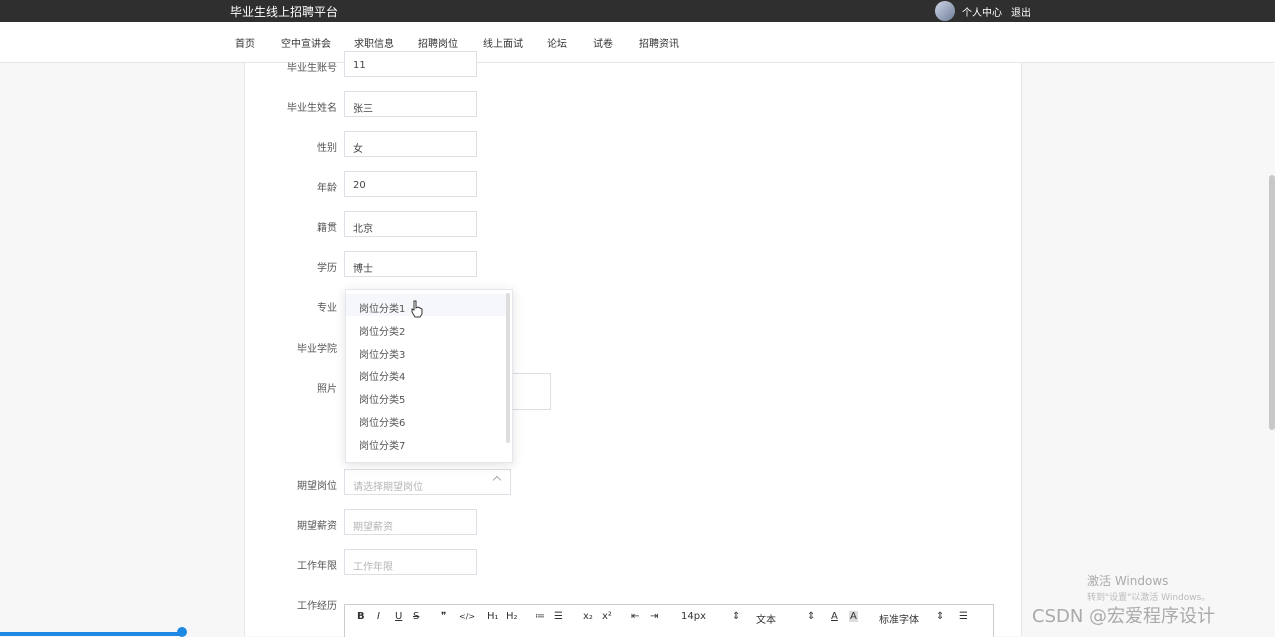 This screenshot has height=637, width=1275. What do you see at coordinates (374, 42) in the screenshot?
I see `nav-item-job-info: 求职信息` at bounding box center [374, 42].